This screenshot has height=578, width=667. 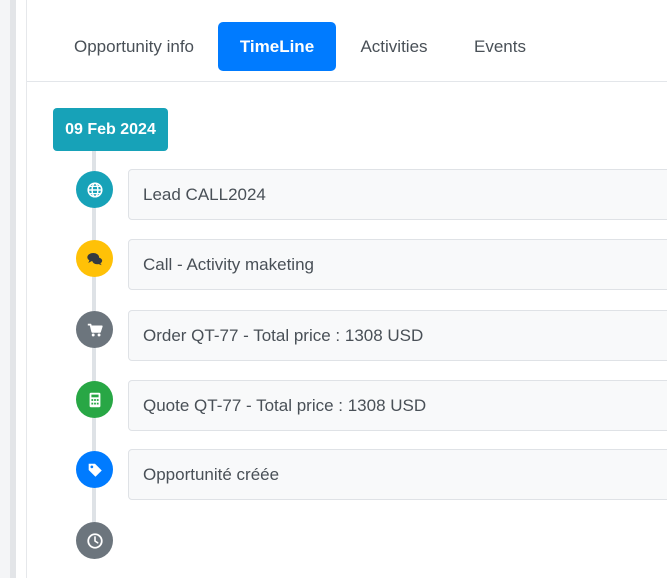 What do you see at coordinates (397, 474) in the screenshot?
I see `timeline-item: Opportunité créée` at bounding box center [397, 474].